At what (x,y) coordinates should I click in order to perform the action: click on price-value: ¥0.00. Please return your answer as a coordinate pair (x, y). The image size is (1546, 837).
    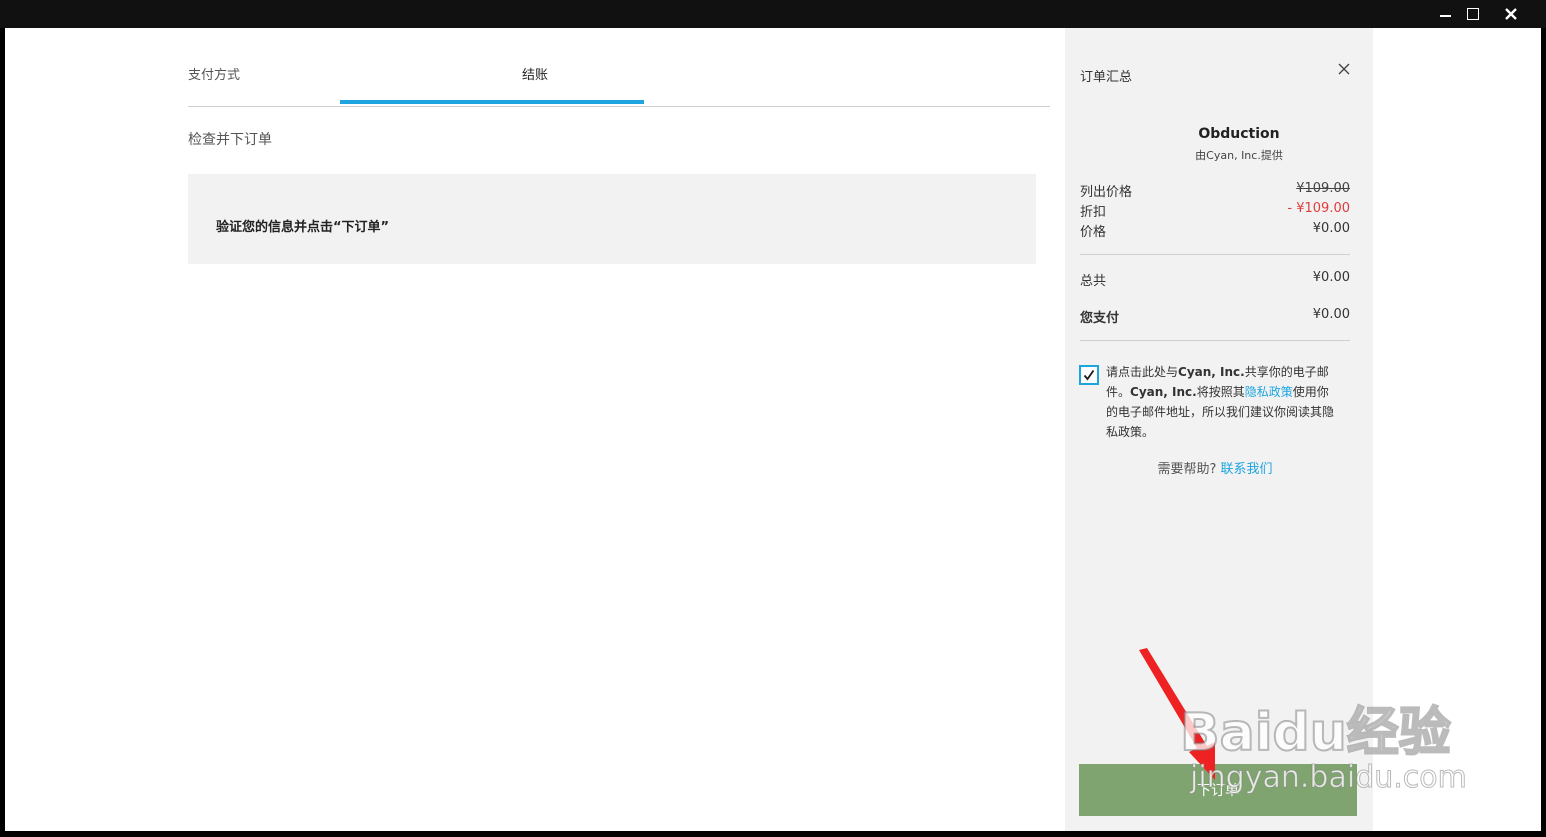
    Looking at the image, I should click on (1331, 228).